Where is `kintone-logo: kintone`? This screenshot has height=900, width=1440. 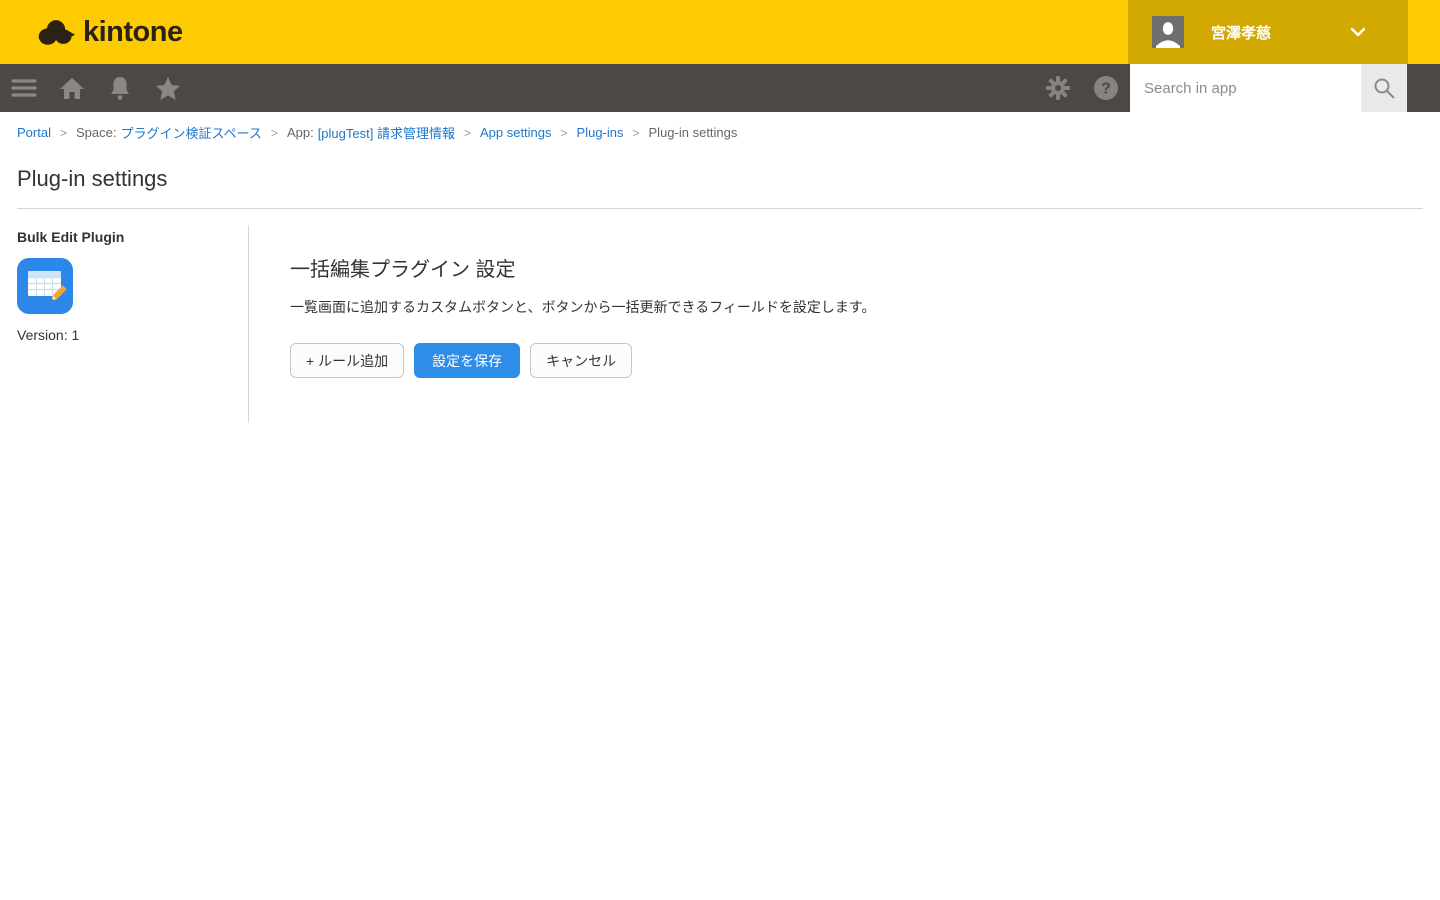 kintone-logo: kintone is located at coordinates (109, 32).